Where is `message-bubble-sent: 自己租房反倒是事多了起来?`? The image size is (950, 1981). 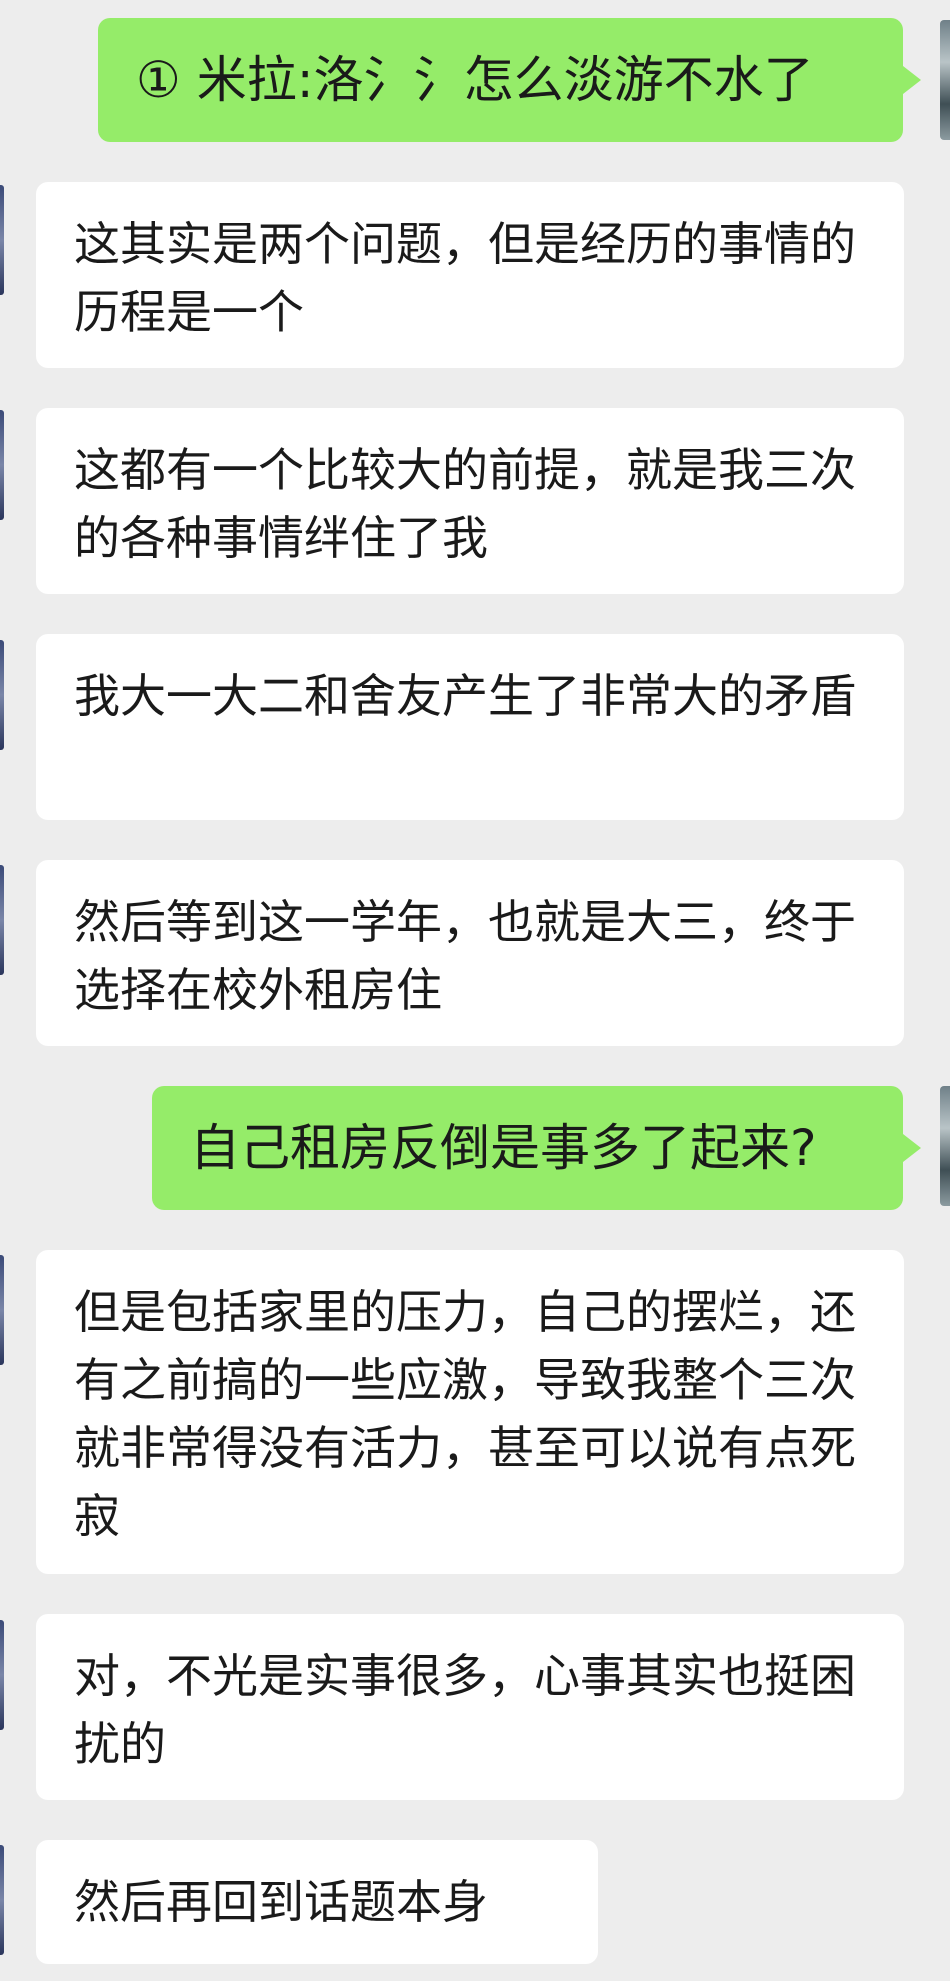 message-bubble-sent: 自己租房反倒是事多了起来? is located at coordinates (536, 1148).